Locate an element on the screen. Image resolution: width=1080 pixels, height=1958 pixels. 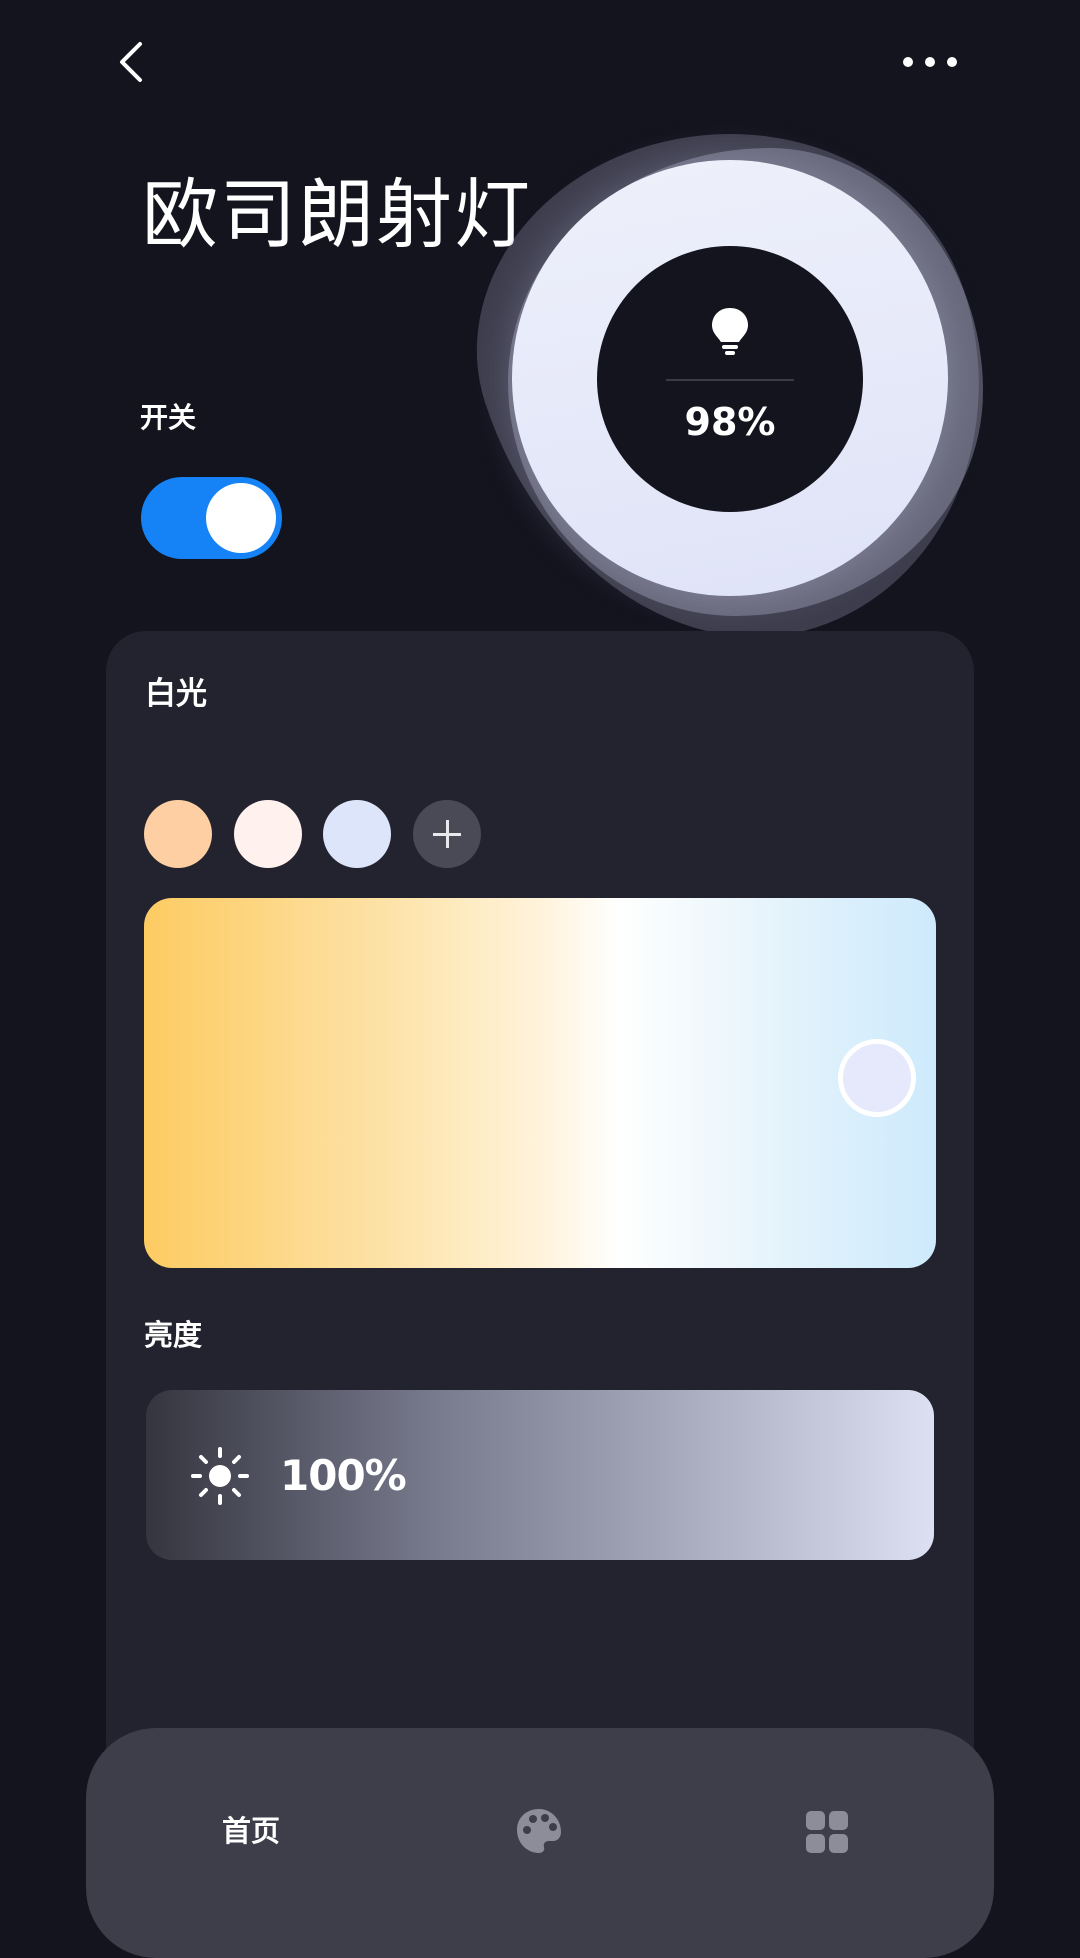
dial-value: 98% is located at coordinates (730, 422).